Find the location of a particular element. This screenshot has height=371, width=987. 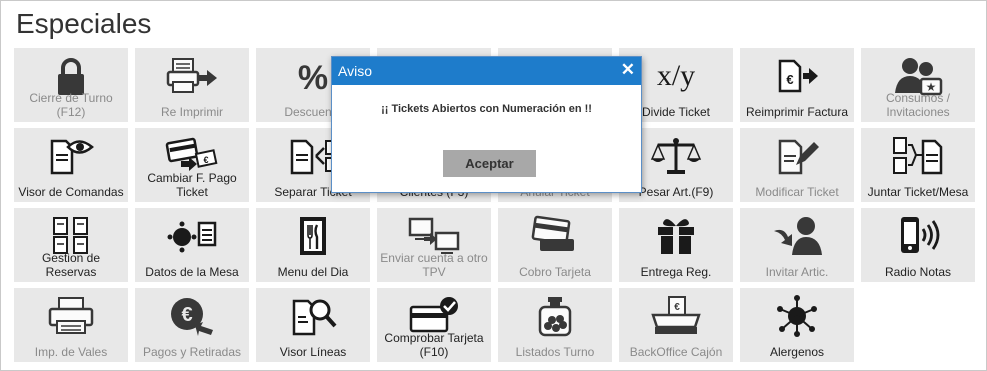

tile-label: Radio Notas is located at coordinates (918, 272).